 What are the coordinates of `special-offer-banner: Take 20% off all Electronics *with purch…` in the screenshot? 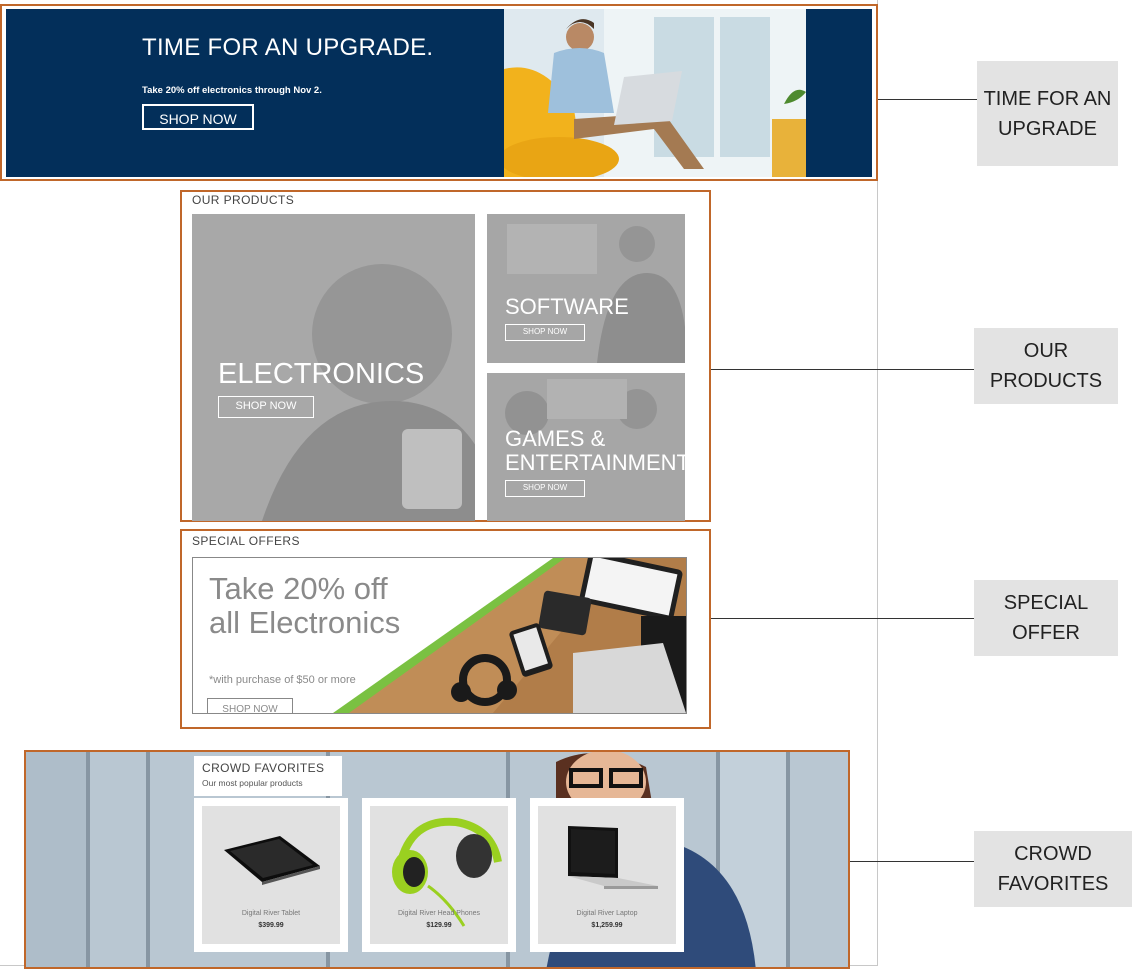 It's located at (439, 635).